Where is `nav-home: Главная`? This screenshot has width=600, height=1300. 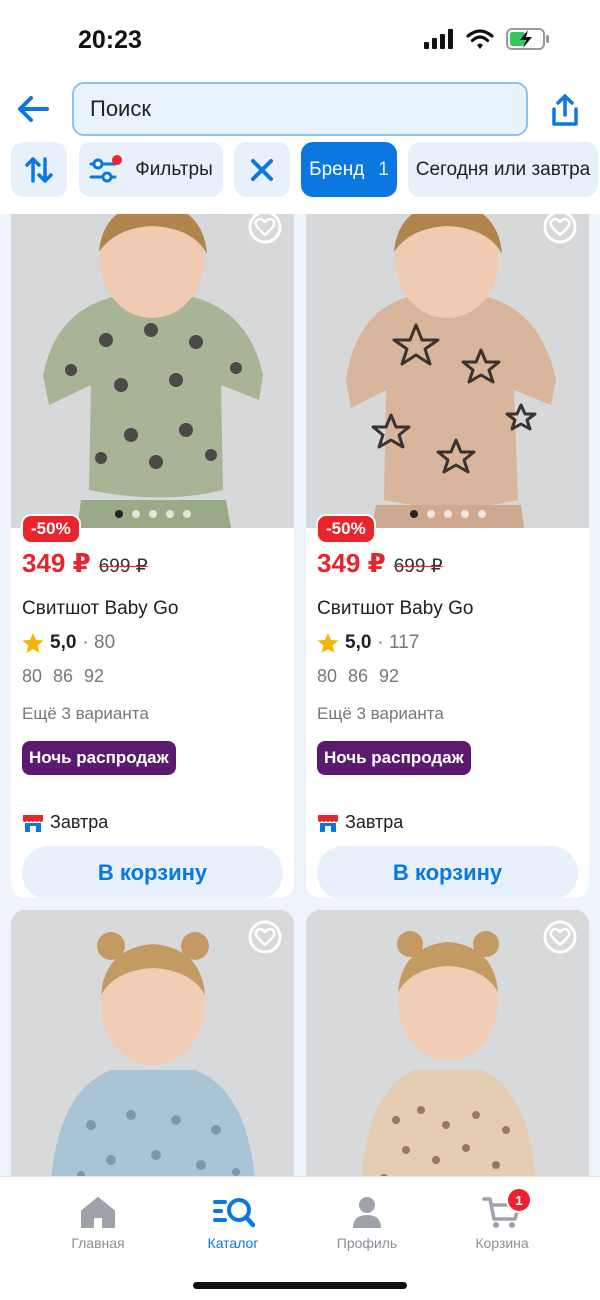 nav-home: Главная is located at coordinates (98, 1223).